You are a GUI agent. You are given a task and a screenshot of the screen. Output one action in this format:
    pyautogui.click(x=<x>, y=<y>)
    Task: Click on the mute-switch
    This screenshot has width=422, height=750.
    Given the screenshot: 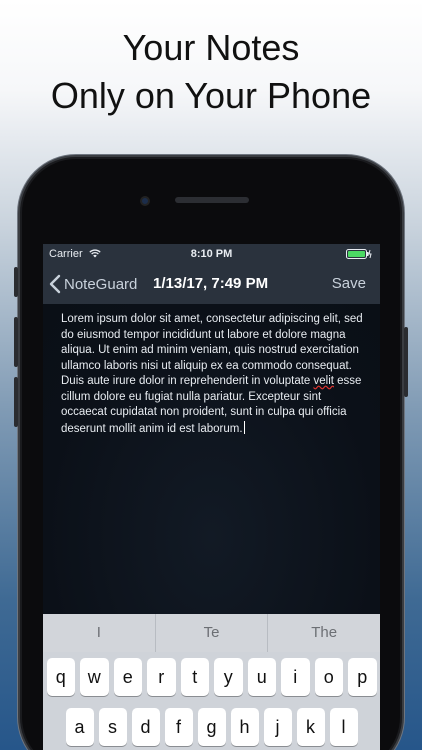 What is the action you would take?
    pyautogui.click(x=16, y=282)
    